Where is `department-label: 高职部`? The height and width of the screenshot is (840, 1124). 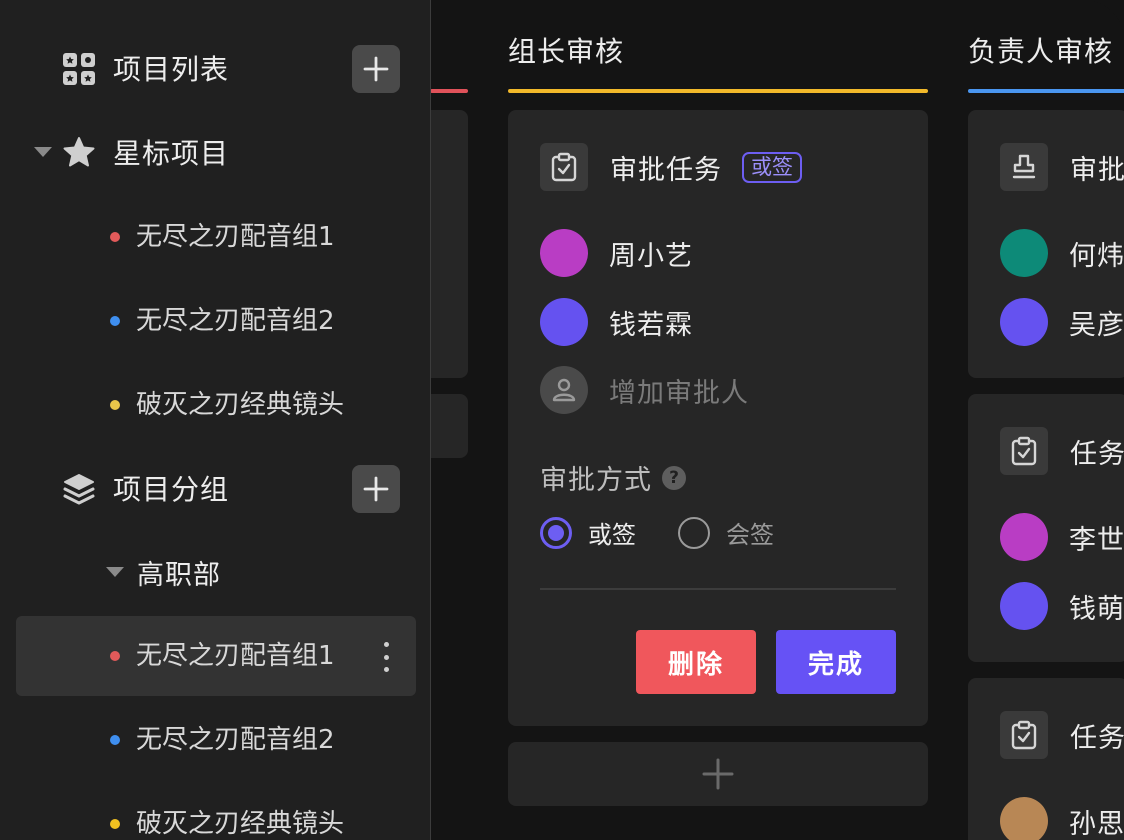
department-label: 高职部 is located at coordinates (179, 575).